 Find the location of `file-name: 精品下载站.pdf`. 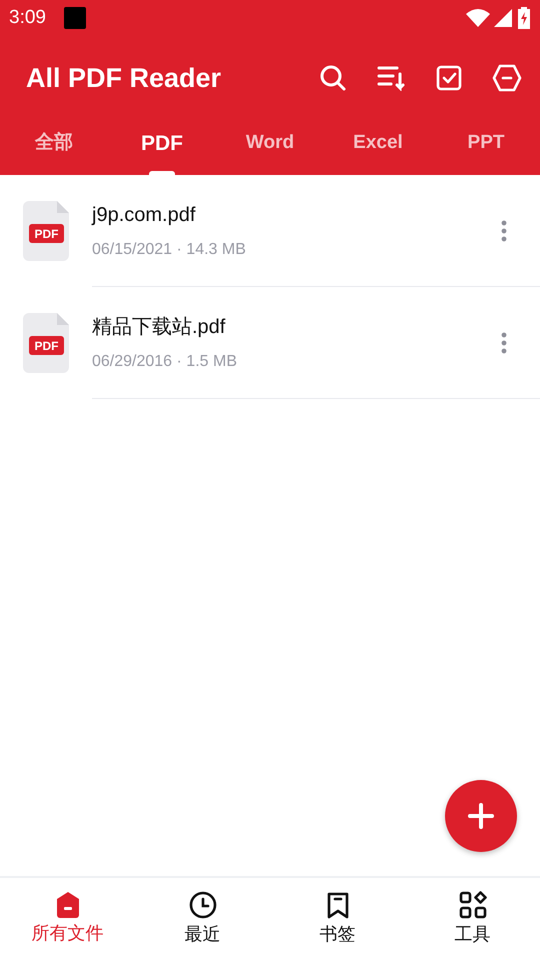

file-name: 精品下载站.pdf is located at coordinates (159, 327).